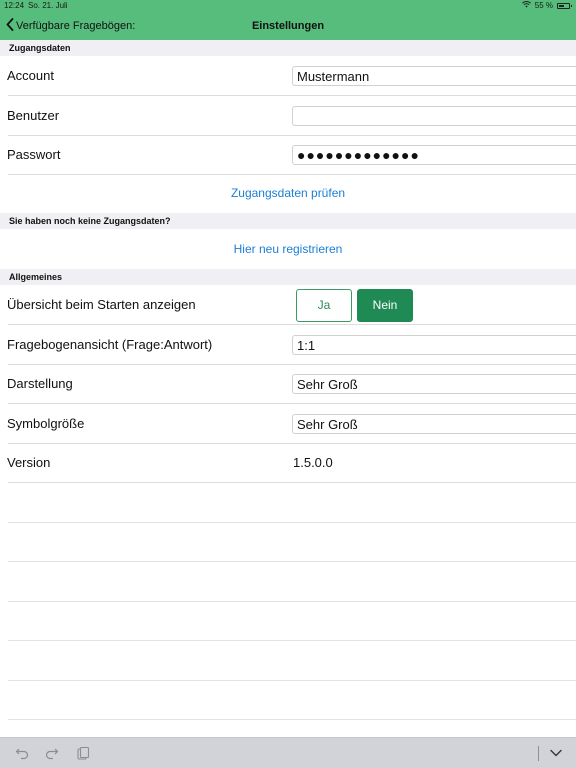  Describe the element at coordinates (288, 249) in the screenshot. I see `register-link: Hier neu registrieren` at that location.